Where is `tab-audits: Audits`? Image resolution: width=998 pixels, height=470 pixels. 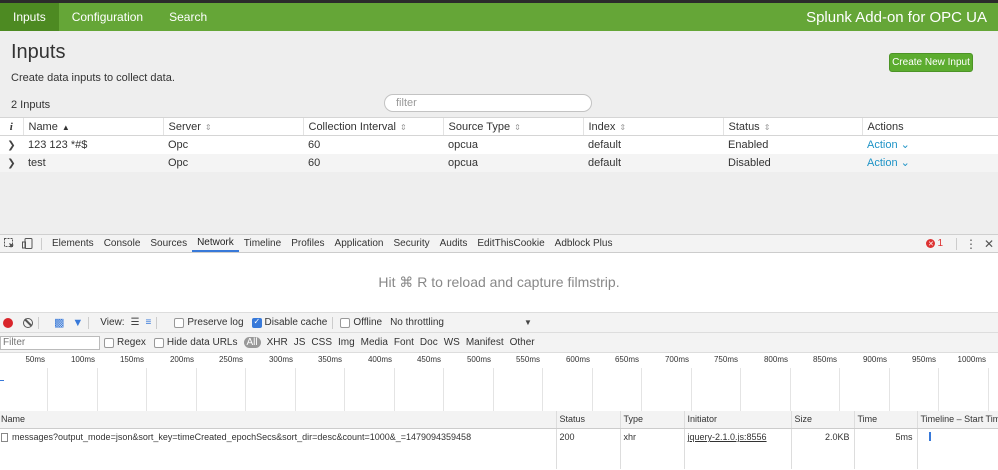
tab-audits: Audits is located at coordinates (454, 243).